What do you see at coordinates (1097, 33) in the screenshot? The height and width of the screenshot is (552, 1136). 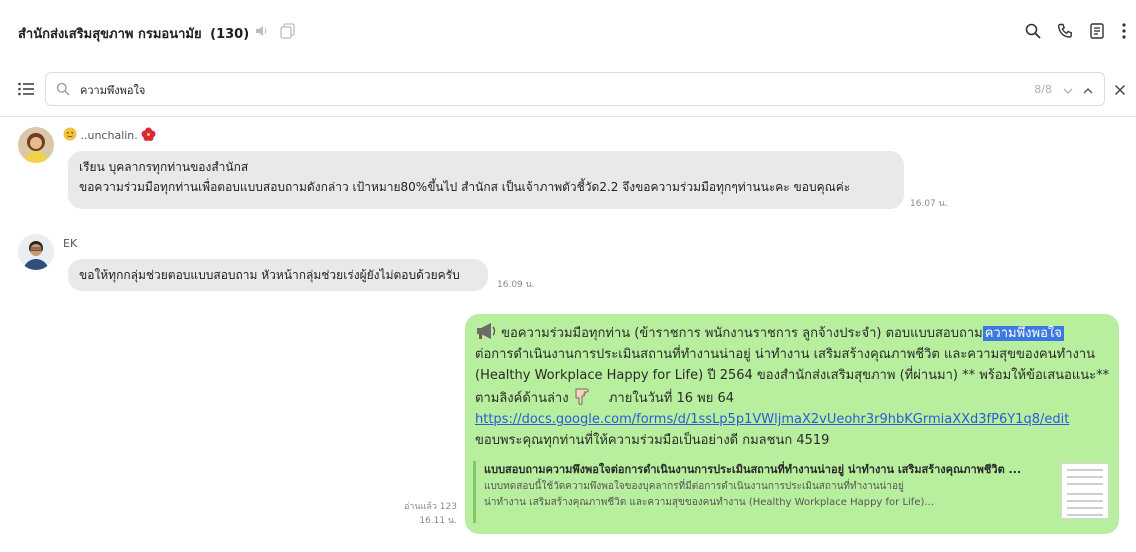 I see `notes-icon` at bounding box center [1097, 33].